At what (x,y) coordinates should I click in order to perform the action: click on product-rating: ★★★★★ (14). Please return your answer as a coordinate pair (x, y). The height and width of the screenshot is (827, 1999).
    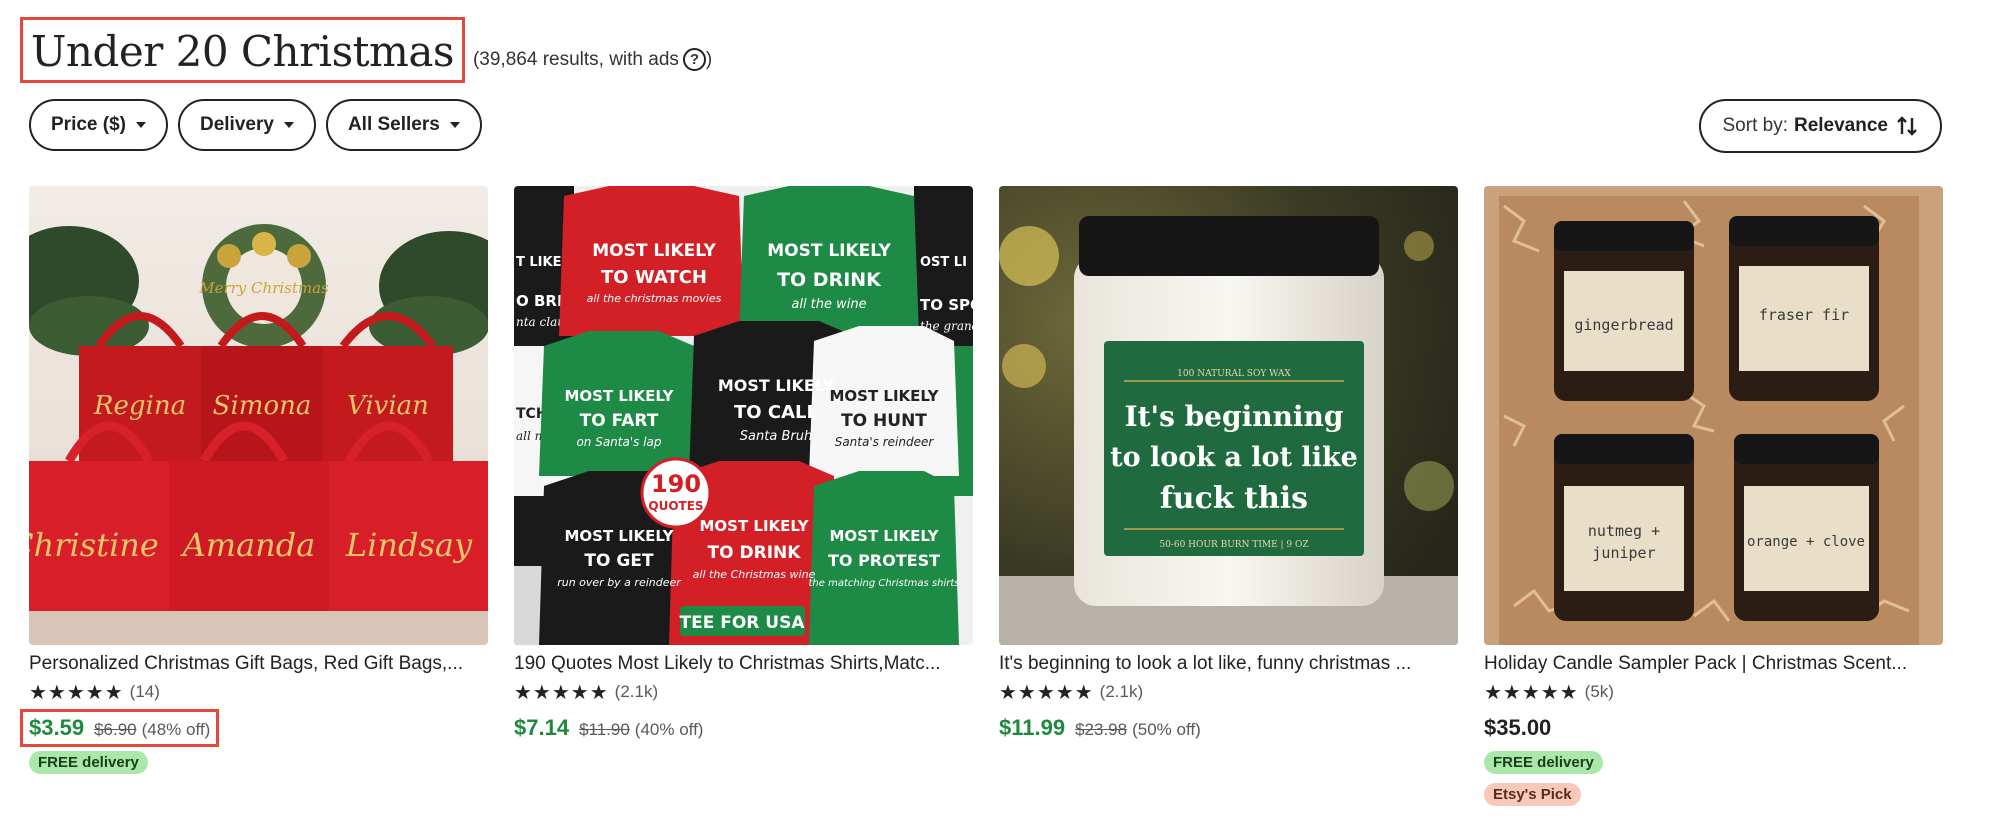
    Looking at the image, I should click on (258, 692).